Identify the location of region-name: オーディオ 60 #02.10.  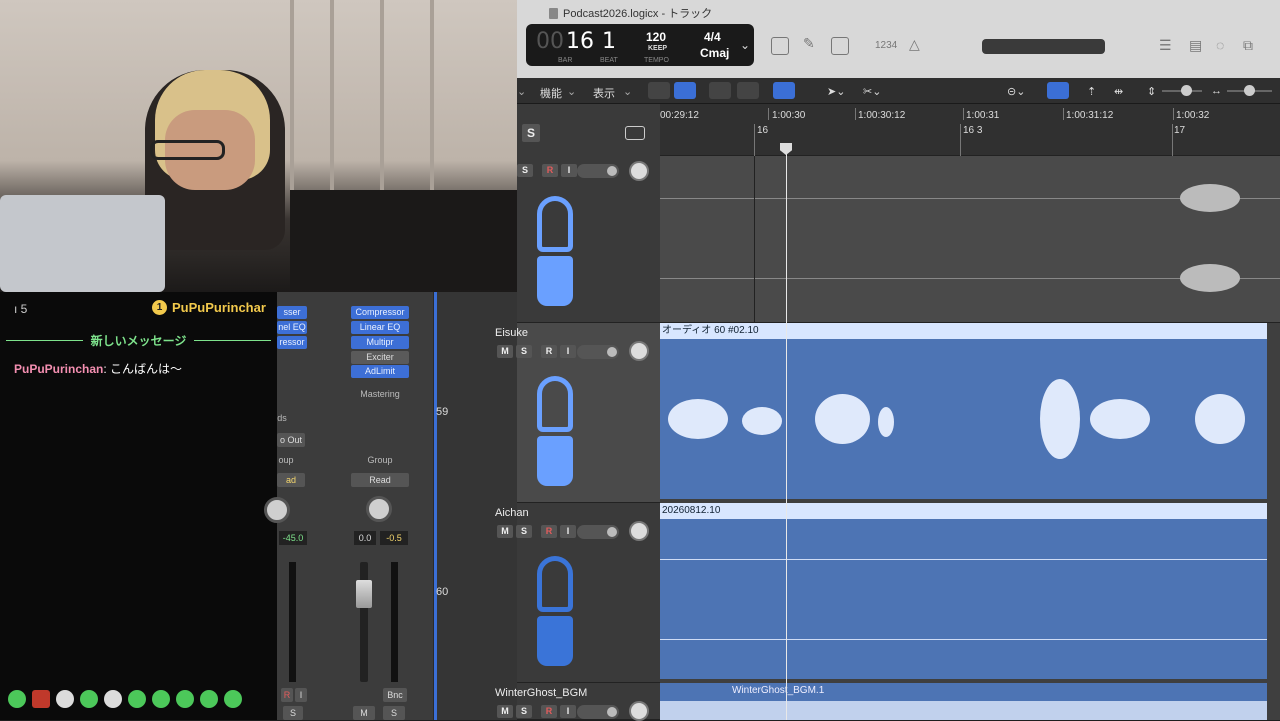
(963, 331).